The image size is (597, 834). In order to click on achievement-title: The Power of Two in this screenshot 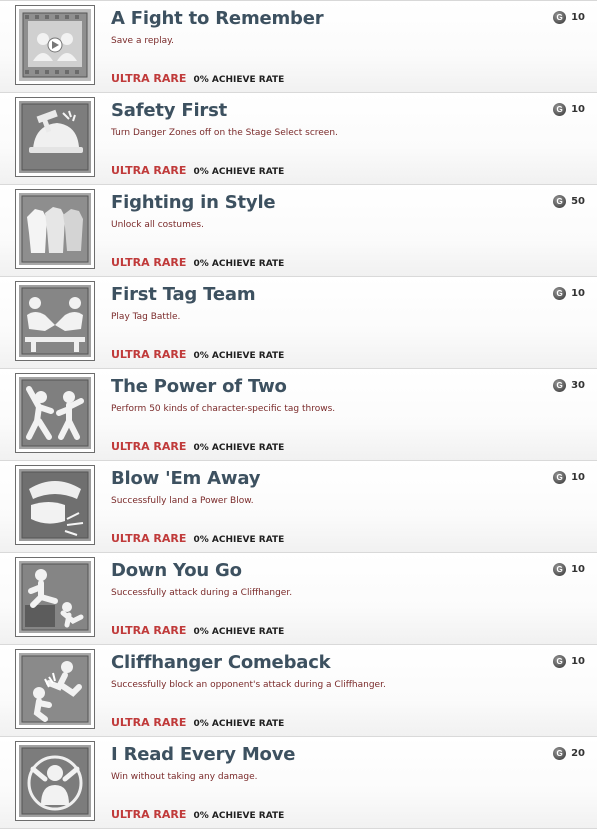, I will do `click(199, 386)`.